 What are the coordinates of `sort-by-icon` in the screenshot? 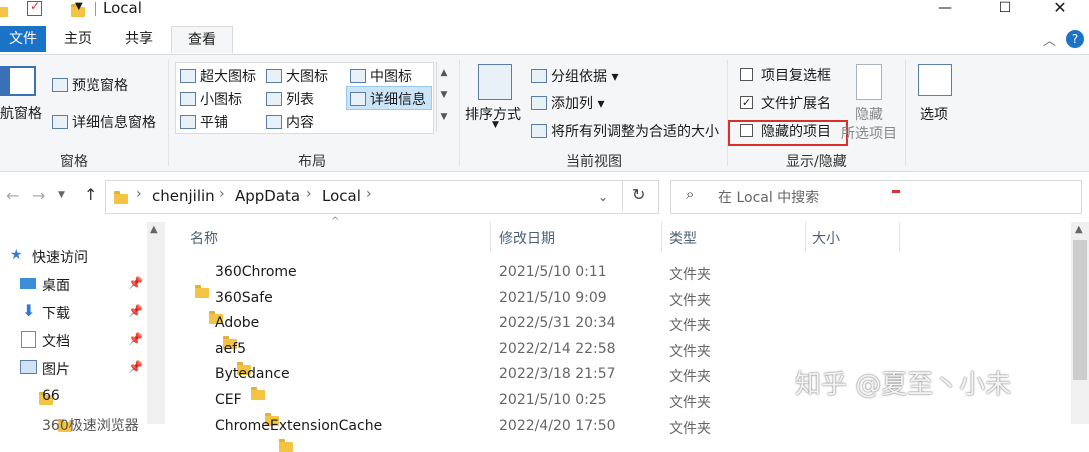 It's located at (495, 82).